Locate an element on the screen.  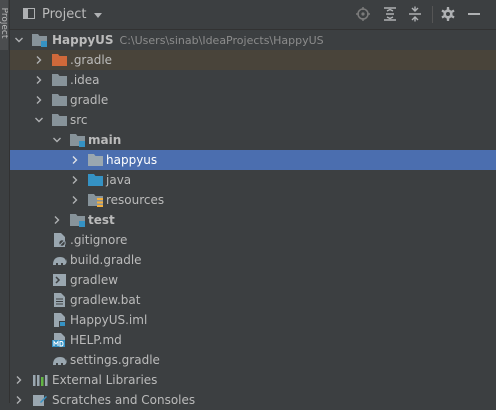
header-separator is located at coordinates (432, 14).